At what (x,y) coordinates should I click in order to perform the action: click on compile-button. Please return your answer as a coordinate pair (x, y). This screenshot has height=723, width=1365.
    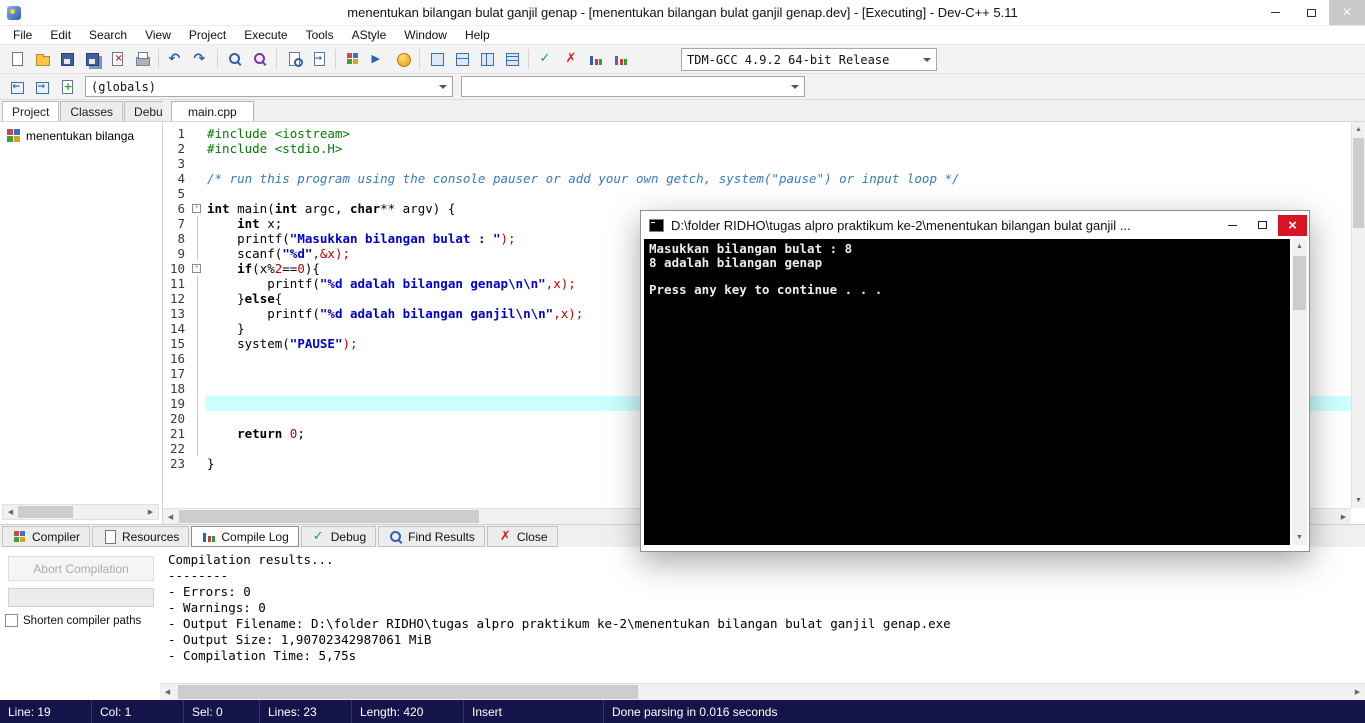
    Looking at the image, I should click on (352, 59).